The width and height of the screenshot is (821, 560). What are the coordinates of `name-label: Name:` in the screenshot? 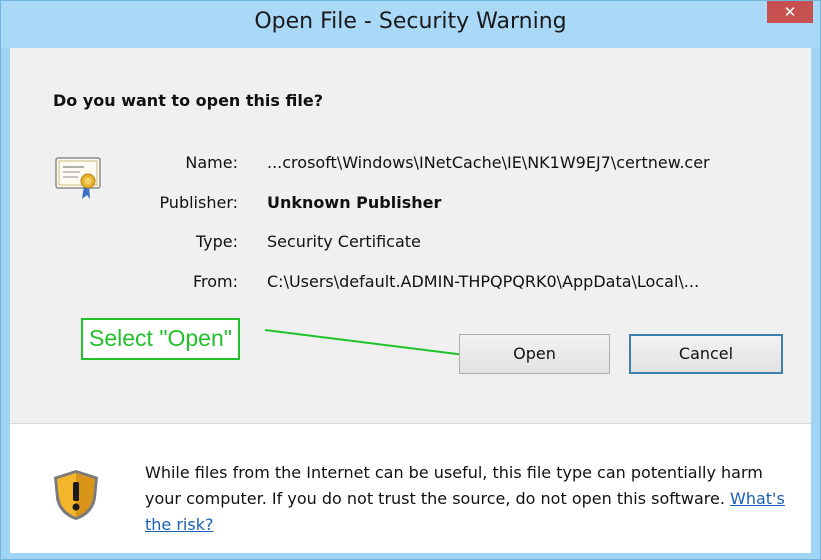 It's located at (211, 162).